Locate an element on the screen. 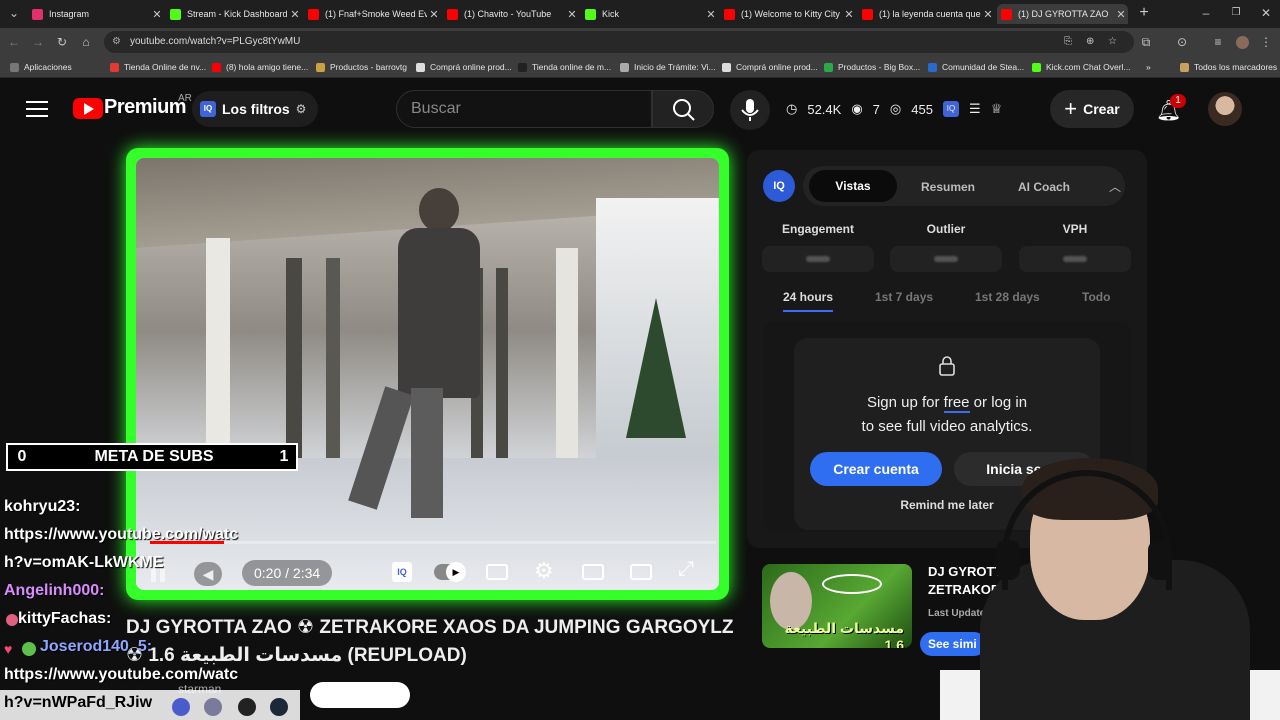  browser-tab: (1) DJ GYROTTA ZAO ✕ is located at coordinates (1062, 14).